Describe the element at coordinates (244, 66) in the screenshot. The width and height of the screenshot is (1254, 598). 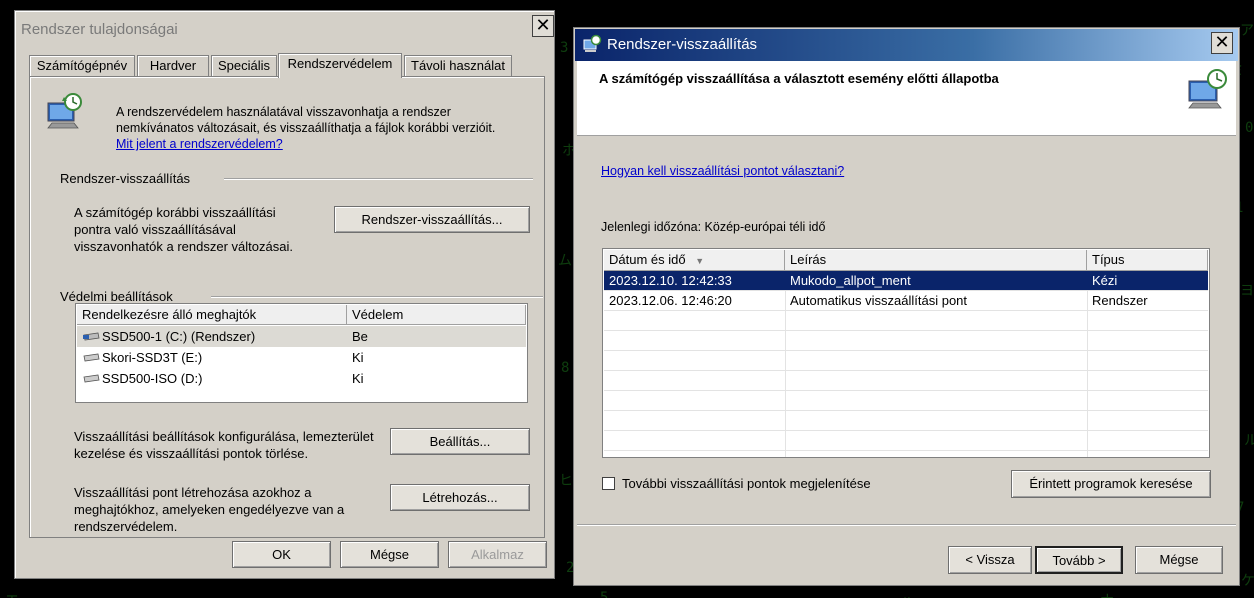
I see `tab-advanced: Speciális` at that location.